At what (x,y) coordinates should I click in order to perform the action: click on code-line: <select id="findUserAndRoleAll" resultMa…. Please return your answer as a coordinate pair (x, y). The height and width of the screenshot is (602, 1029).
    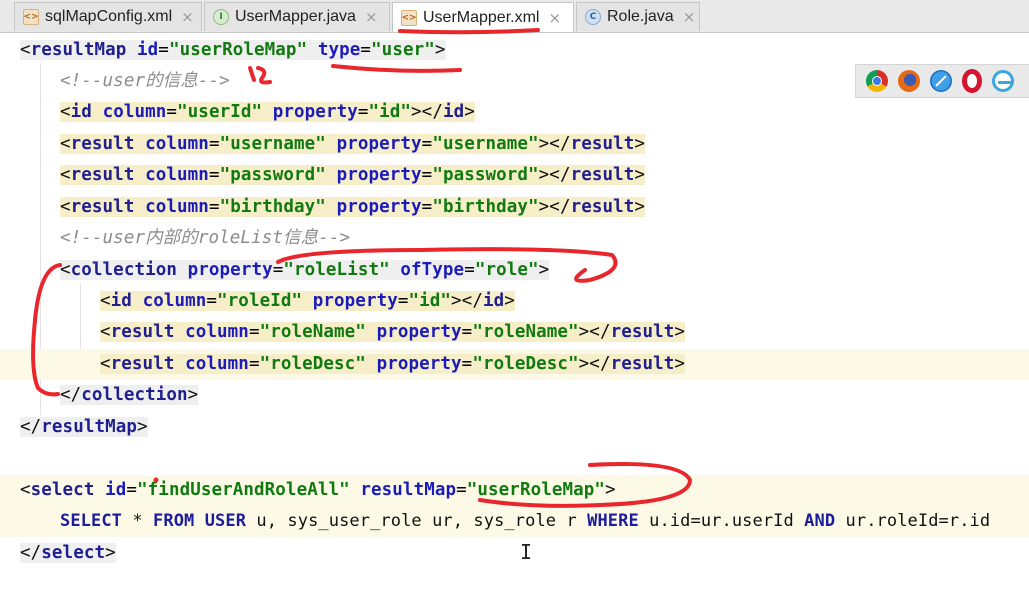
    Looking at the image, I should click on (318, 490).